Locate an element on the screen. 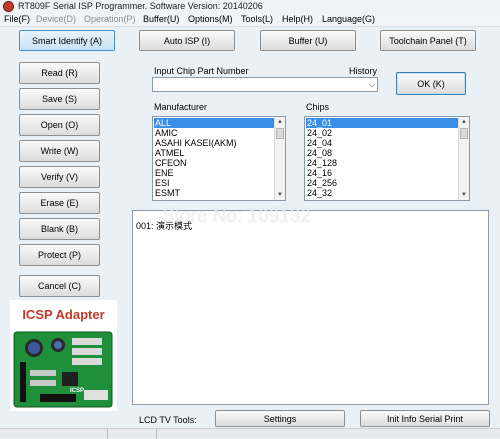 Image resolution: width=500 pixels, height=439 pixels. list-item: ALL is located at coordinates (214, 123).